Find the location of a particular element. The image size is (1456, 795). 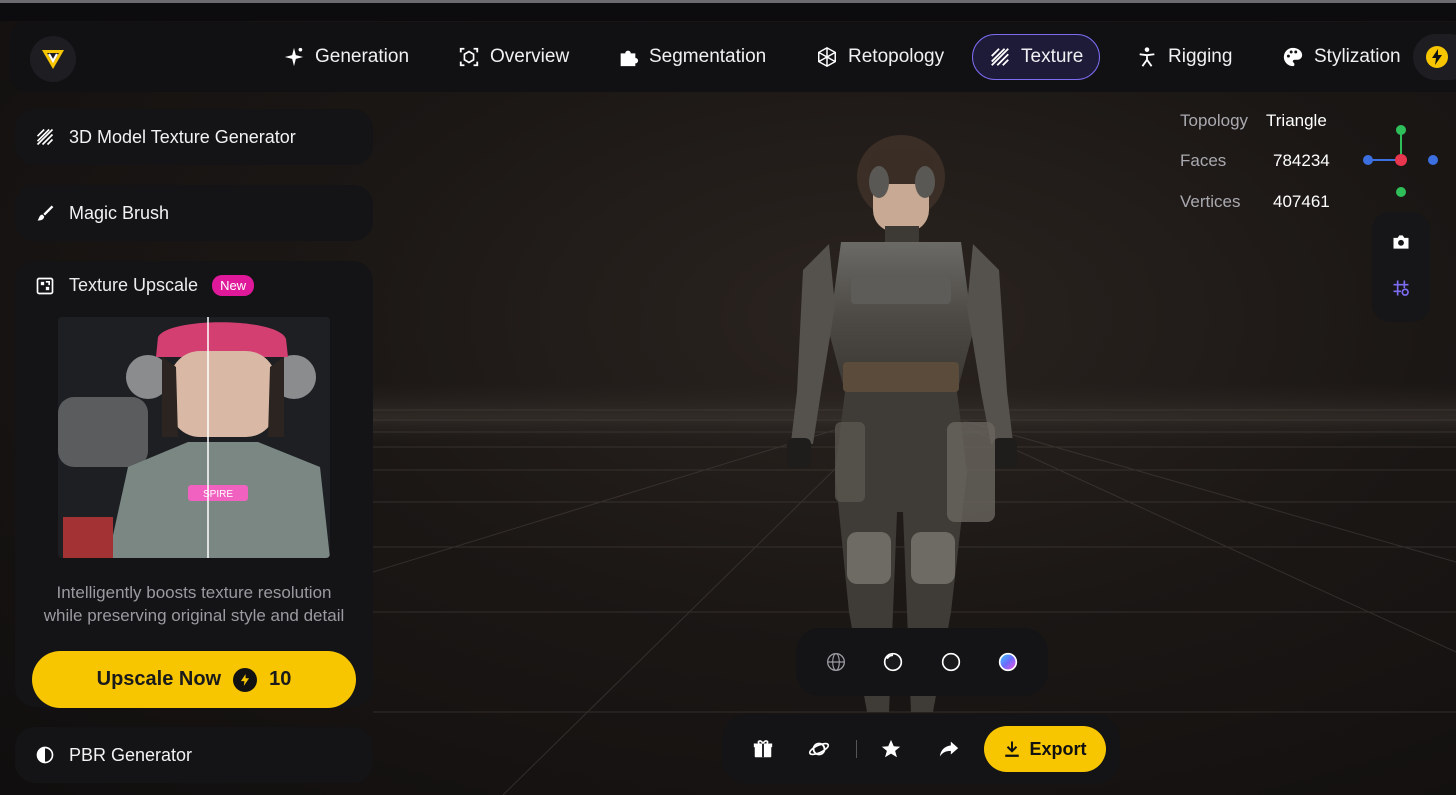

faces-value: 784234 is located at coordinates (1301, 160).